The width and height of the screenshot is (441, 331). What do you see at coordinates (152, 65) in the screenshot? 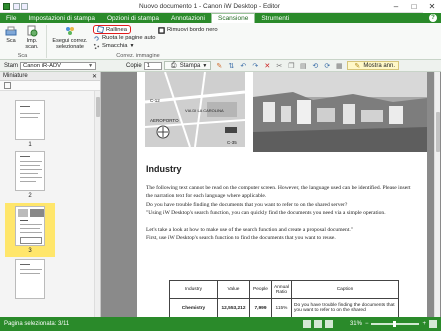
I see `copie-stepper: 1` at bounding box center [152, 65].